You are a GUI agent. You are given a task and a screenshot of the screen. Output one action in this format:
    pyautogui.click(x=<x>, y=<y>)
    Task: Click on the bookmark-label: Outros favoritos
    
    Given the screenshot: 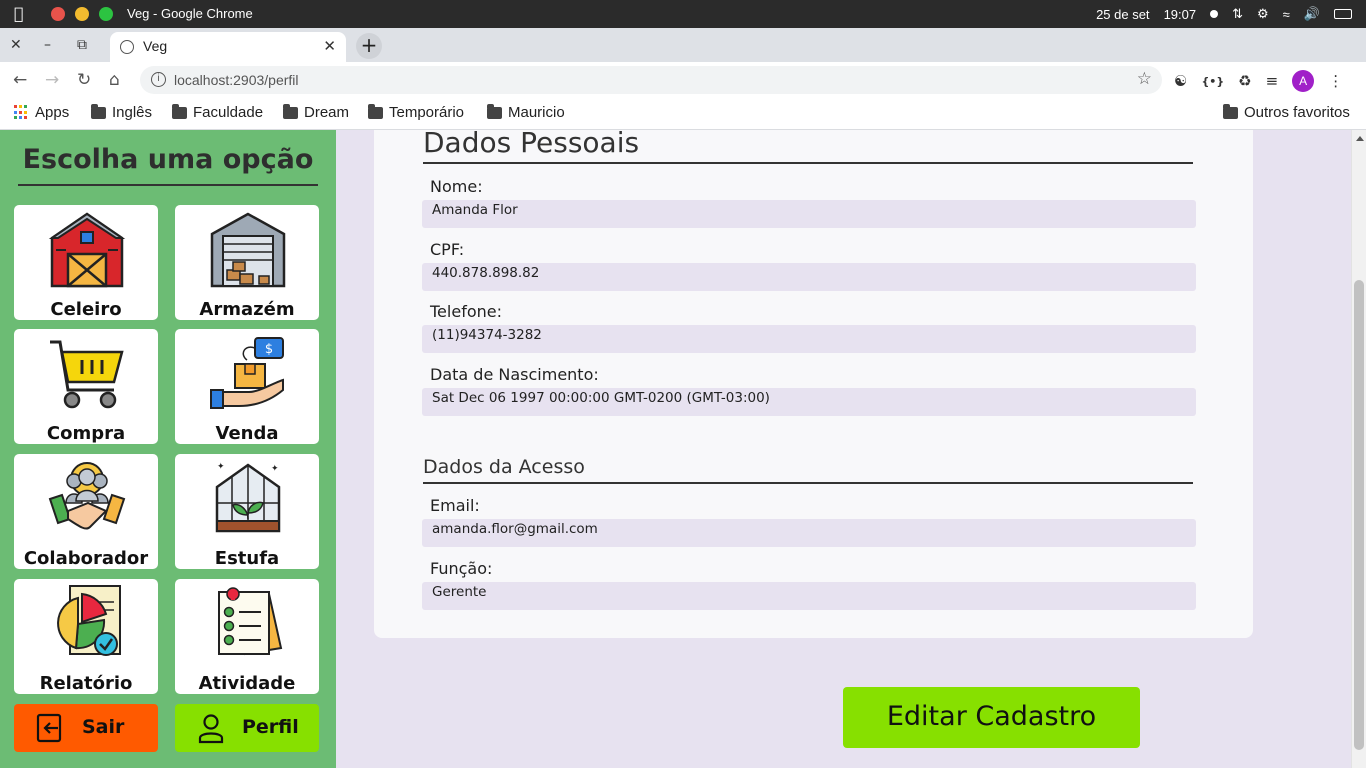 What is the action you would take?
    pyautogui.click(x=1297, y=112)
    